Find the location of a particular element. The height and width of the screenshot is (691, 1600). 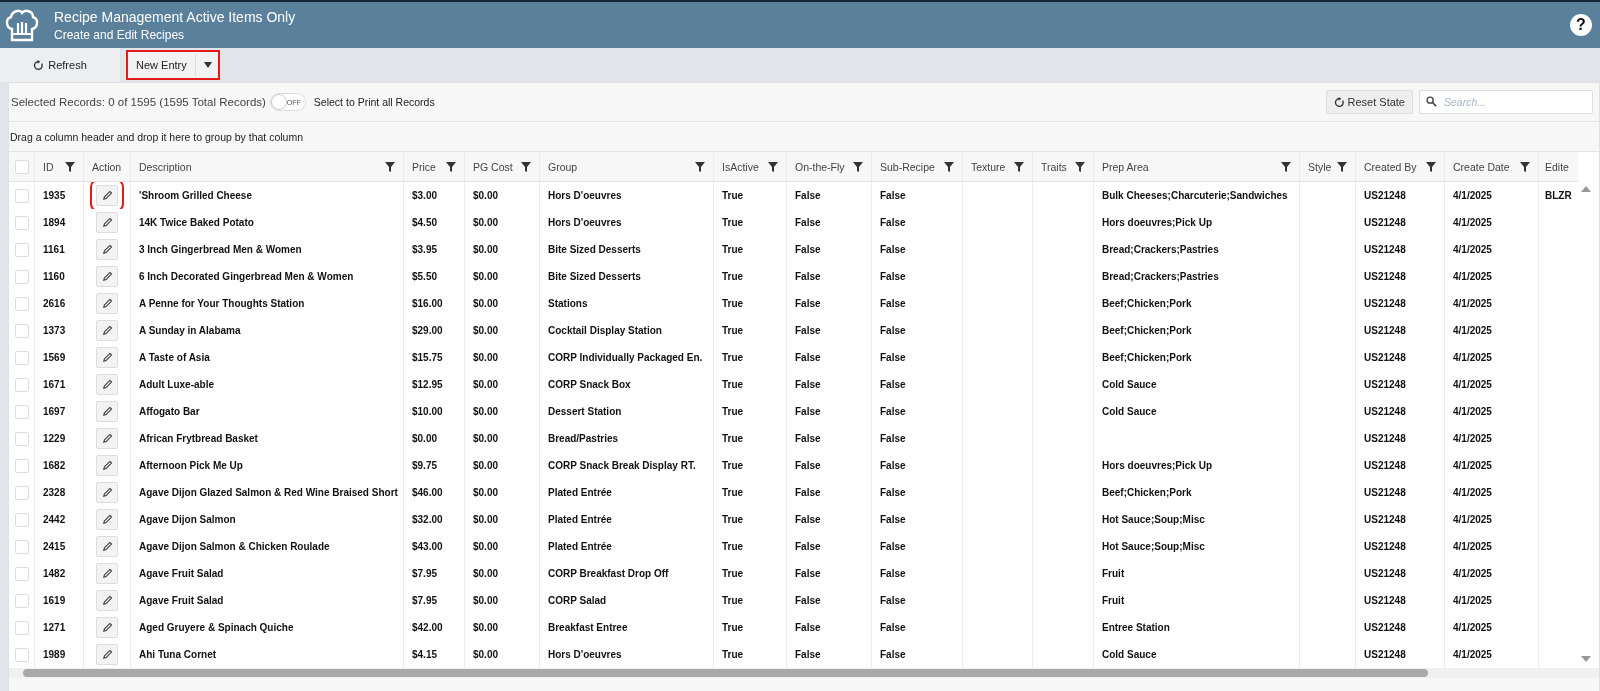

column-header: Price is located at coordinates (424, 166).